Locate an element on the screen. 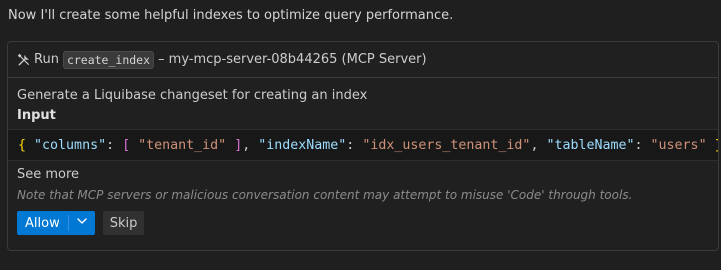 Image resolution: width=721 pixels, height=270 pixels. tool-name-chip: create_index is located at coordinates (108, 59).